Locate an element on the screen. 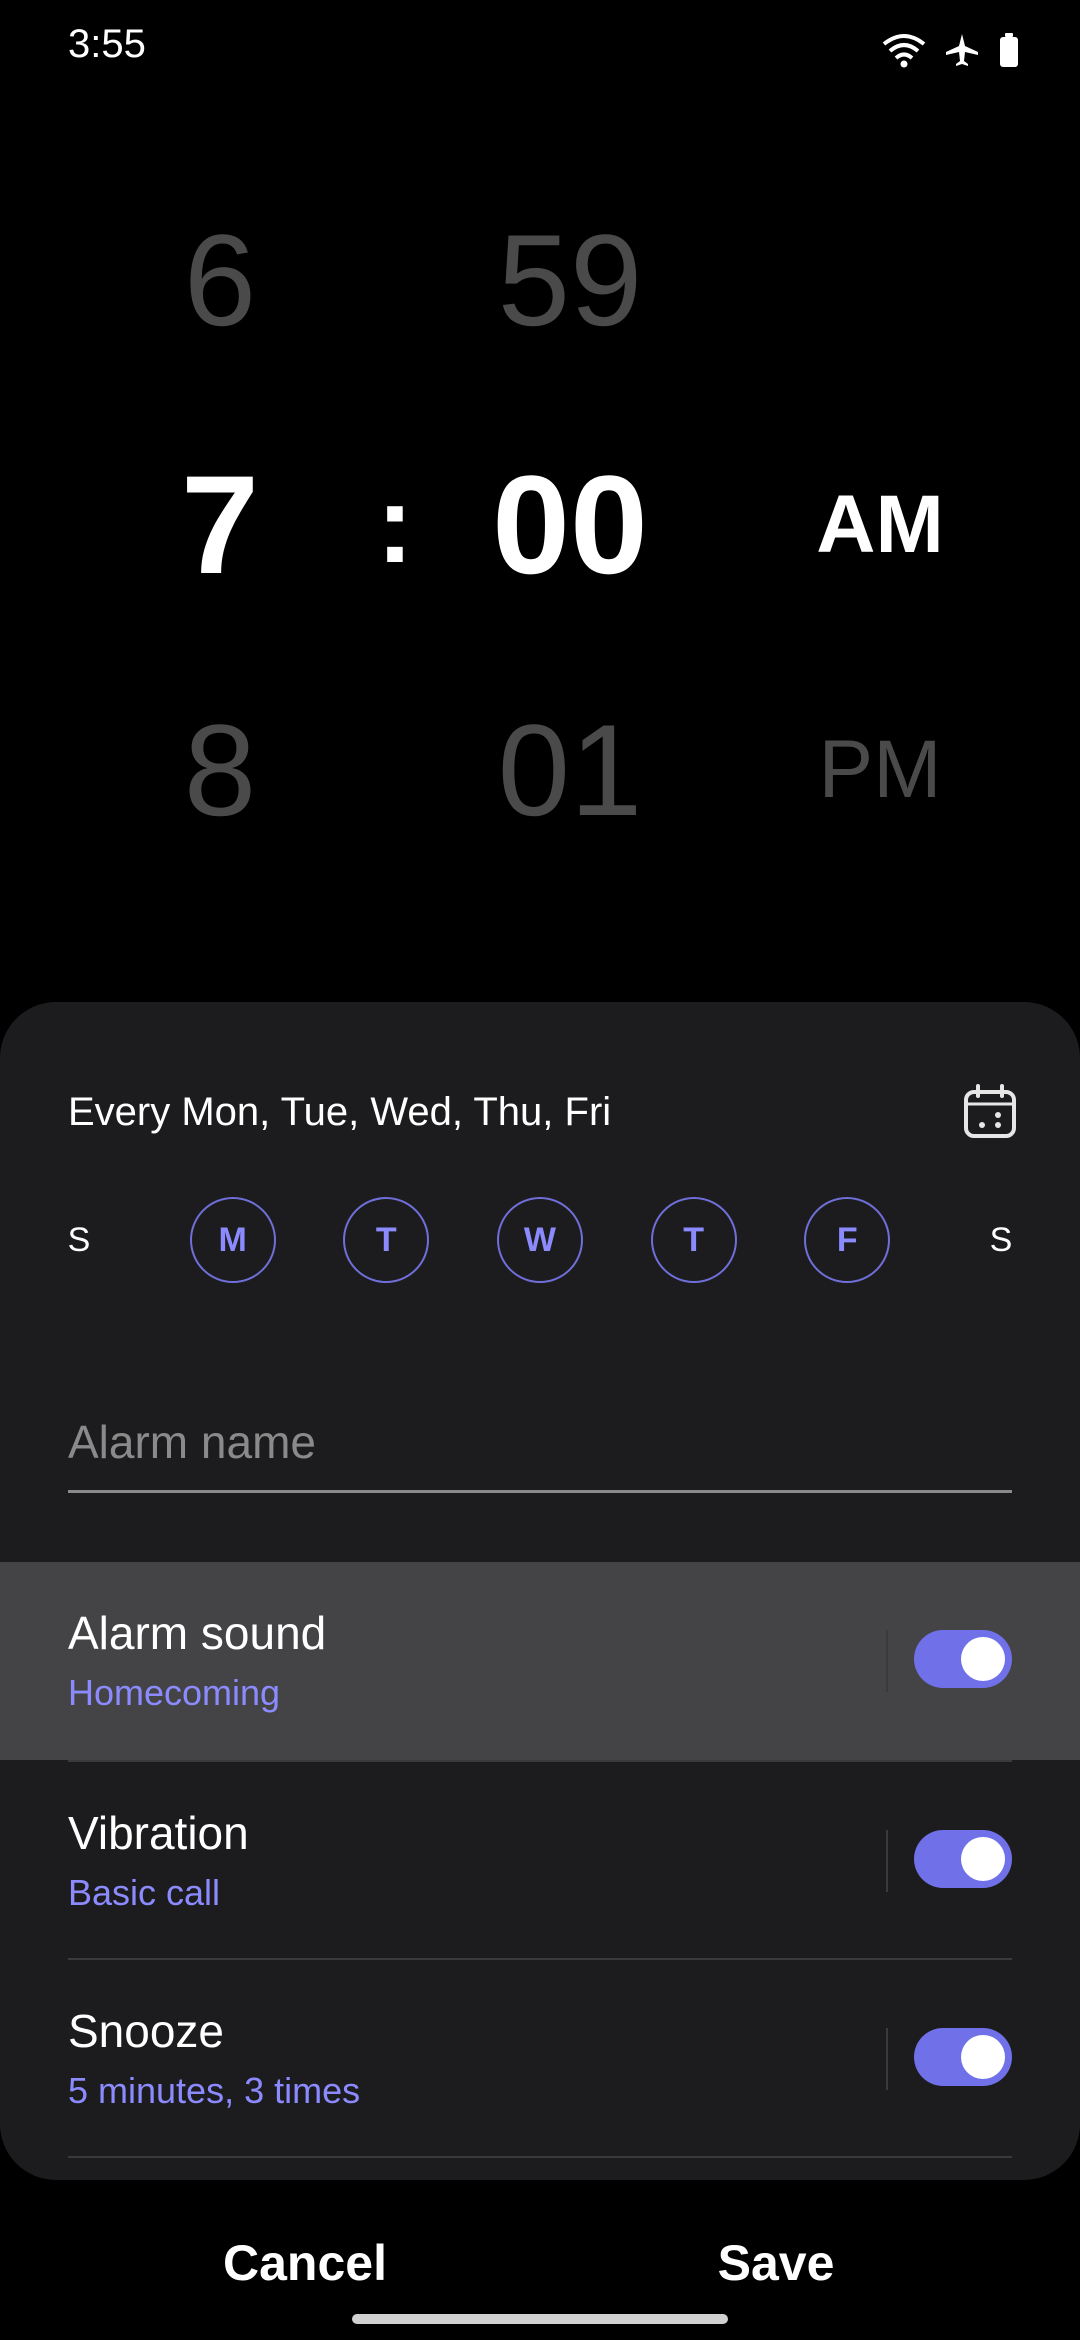 The height and width of the screenshot is (2340, 1080). weekday-selector: S M T W T F S is located at coordinates (540, 1242).